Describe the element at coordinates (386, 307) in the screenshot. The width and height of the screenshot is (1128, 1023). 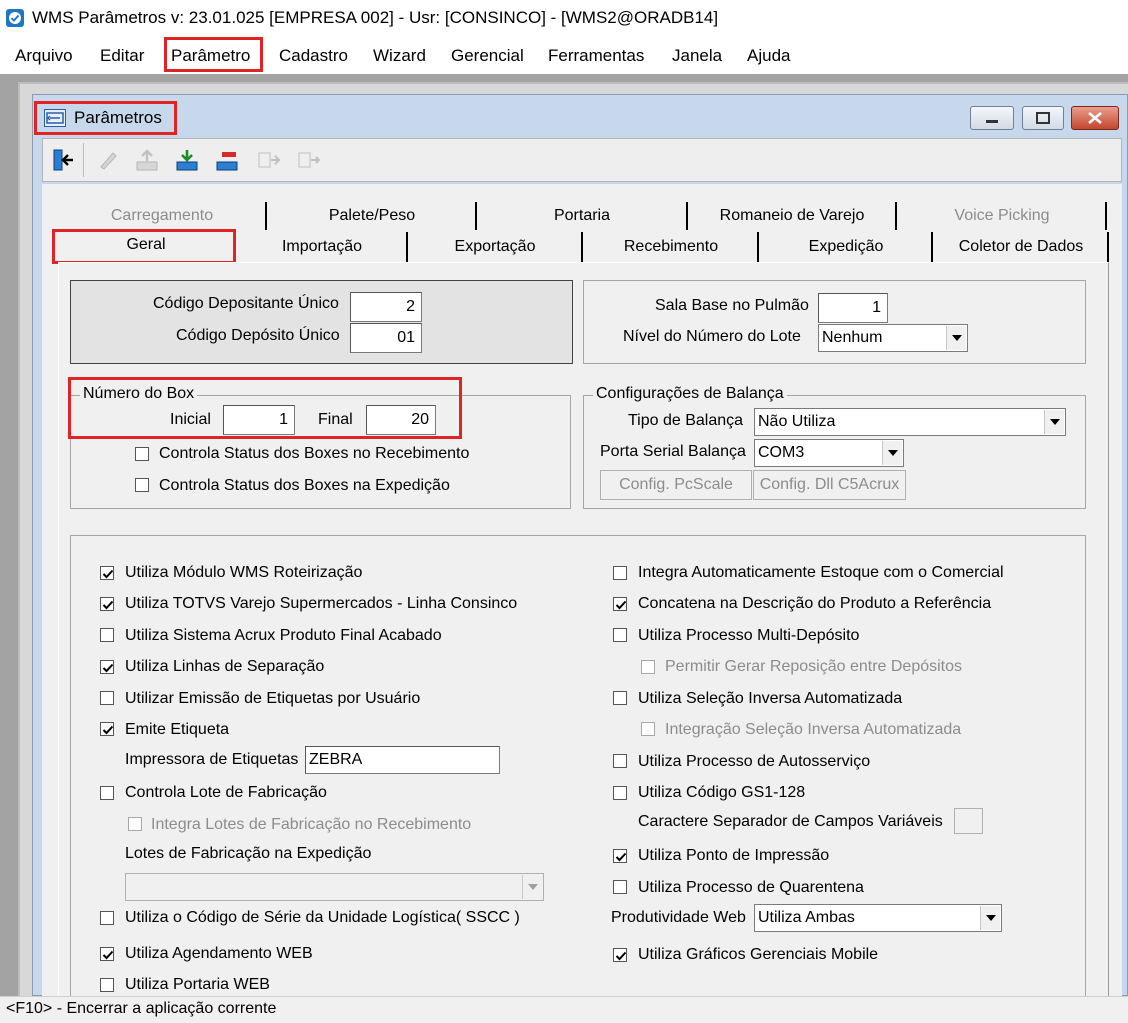
I see `cod-depositante-input: 2` at that location.